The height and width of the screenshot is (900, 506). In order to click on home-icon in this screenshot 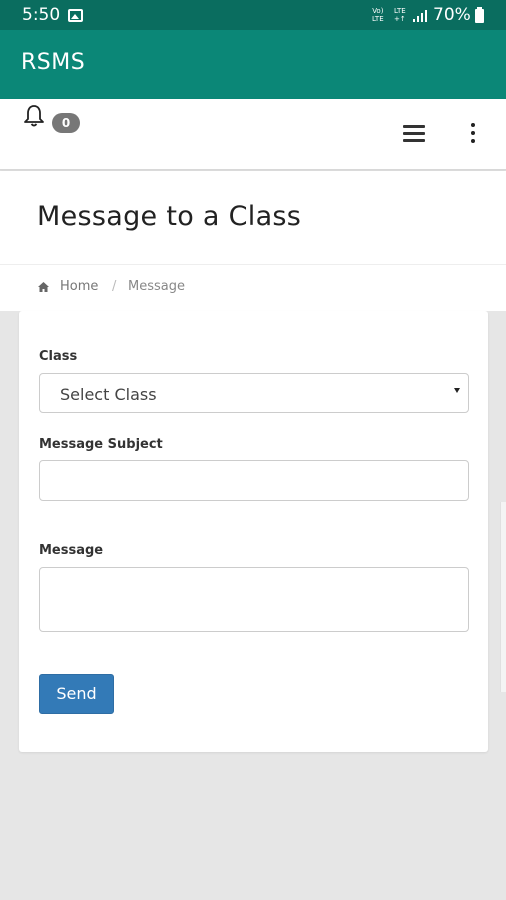, I will do `click(43, 287)`.